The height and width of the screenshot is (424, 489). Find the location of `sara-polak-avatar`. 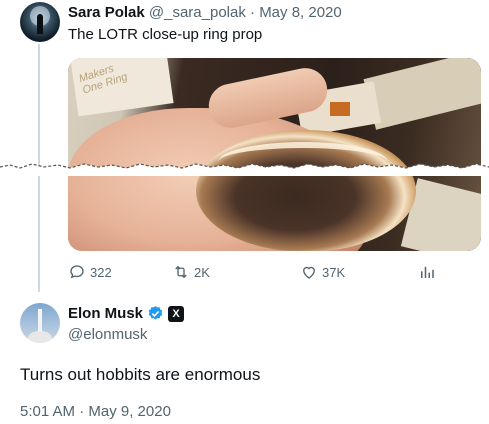

sara-polak-avatar is located at coordinates (40, 22).